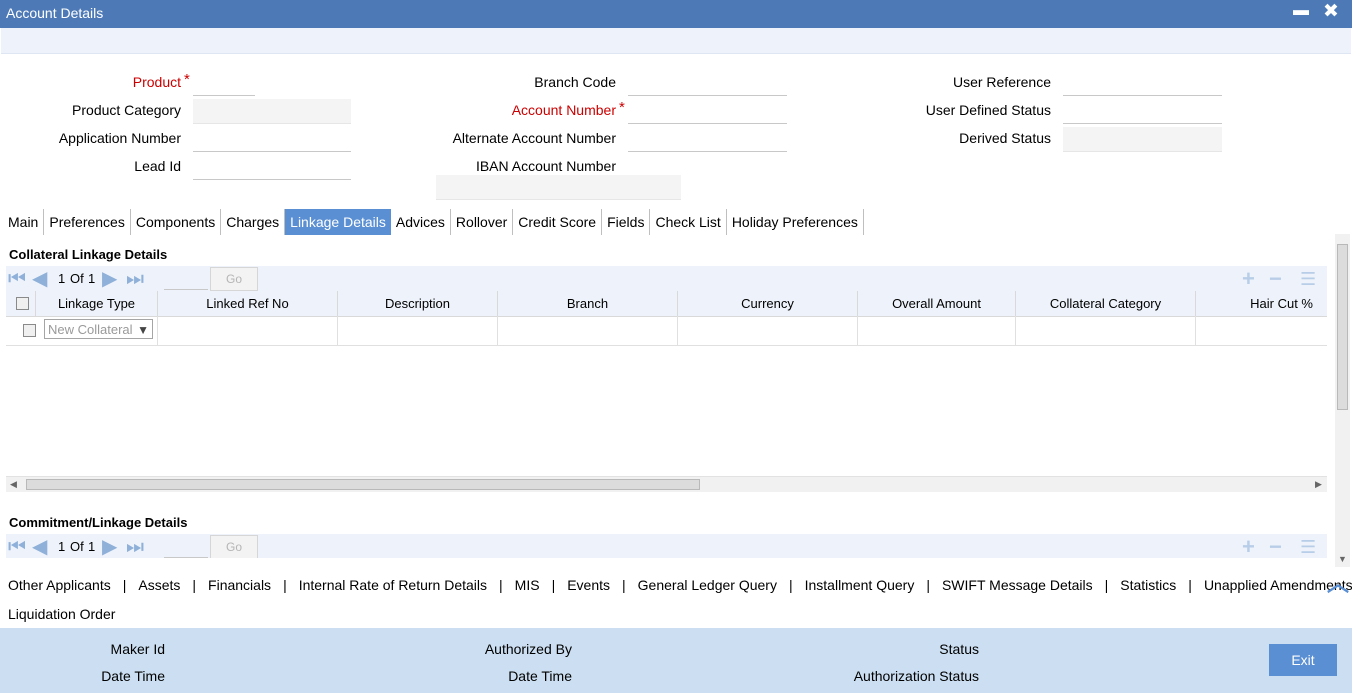  What do you see at coordinates (1342, 327) in the screenshot?
I see `vertical-scroll-thumb` at bounding box center [1342, 327].